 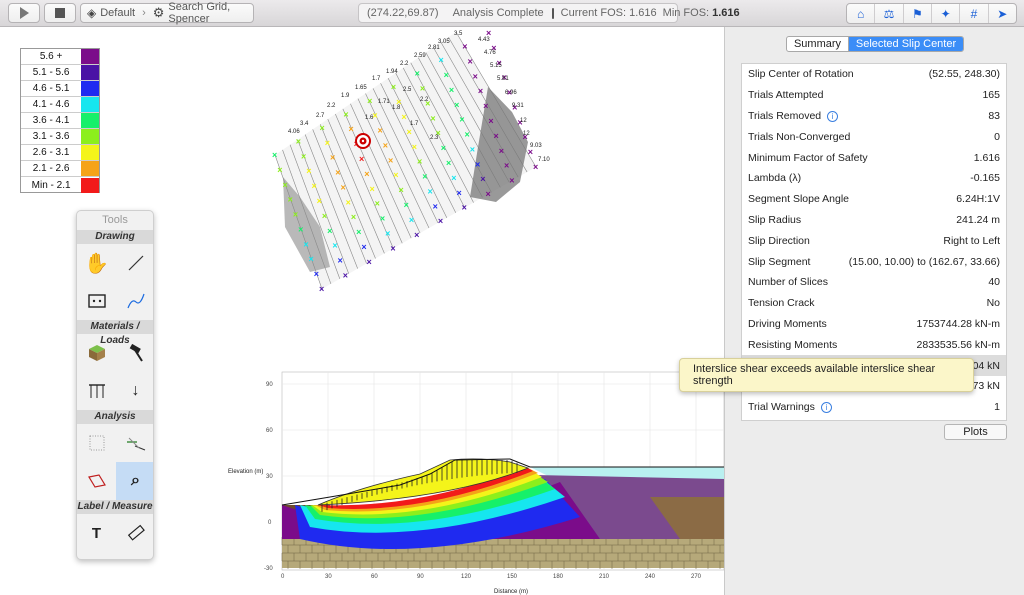 What do you see at coordinates (134, 443) in the screenshot?
I see `entry-exit-tool` at bounding box center [134, 443].